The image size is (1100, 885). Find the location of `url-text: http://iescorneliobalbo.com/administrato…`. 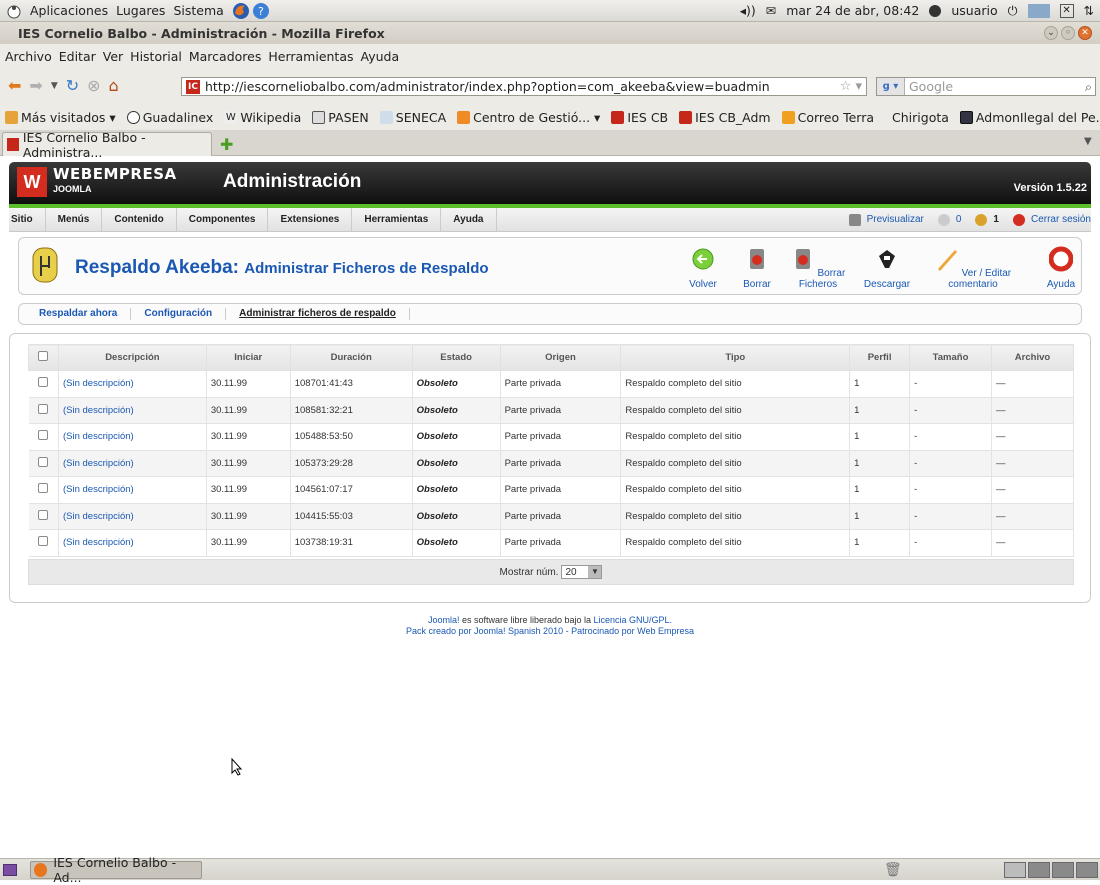

url-text: http://iescorneliobalbo.com/administrato… is located at coordinates (487, 86).